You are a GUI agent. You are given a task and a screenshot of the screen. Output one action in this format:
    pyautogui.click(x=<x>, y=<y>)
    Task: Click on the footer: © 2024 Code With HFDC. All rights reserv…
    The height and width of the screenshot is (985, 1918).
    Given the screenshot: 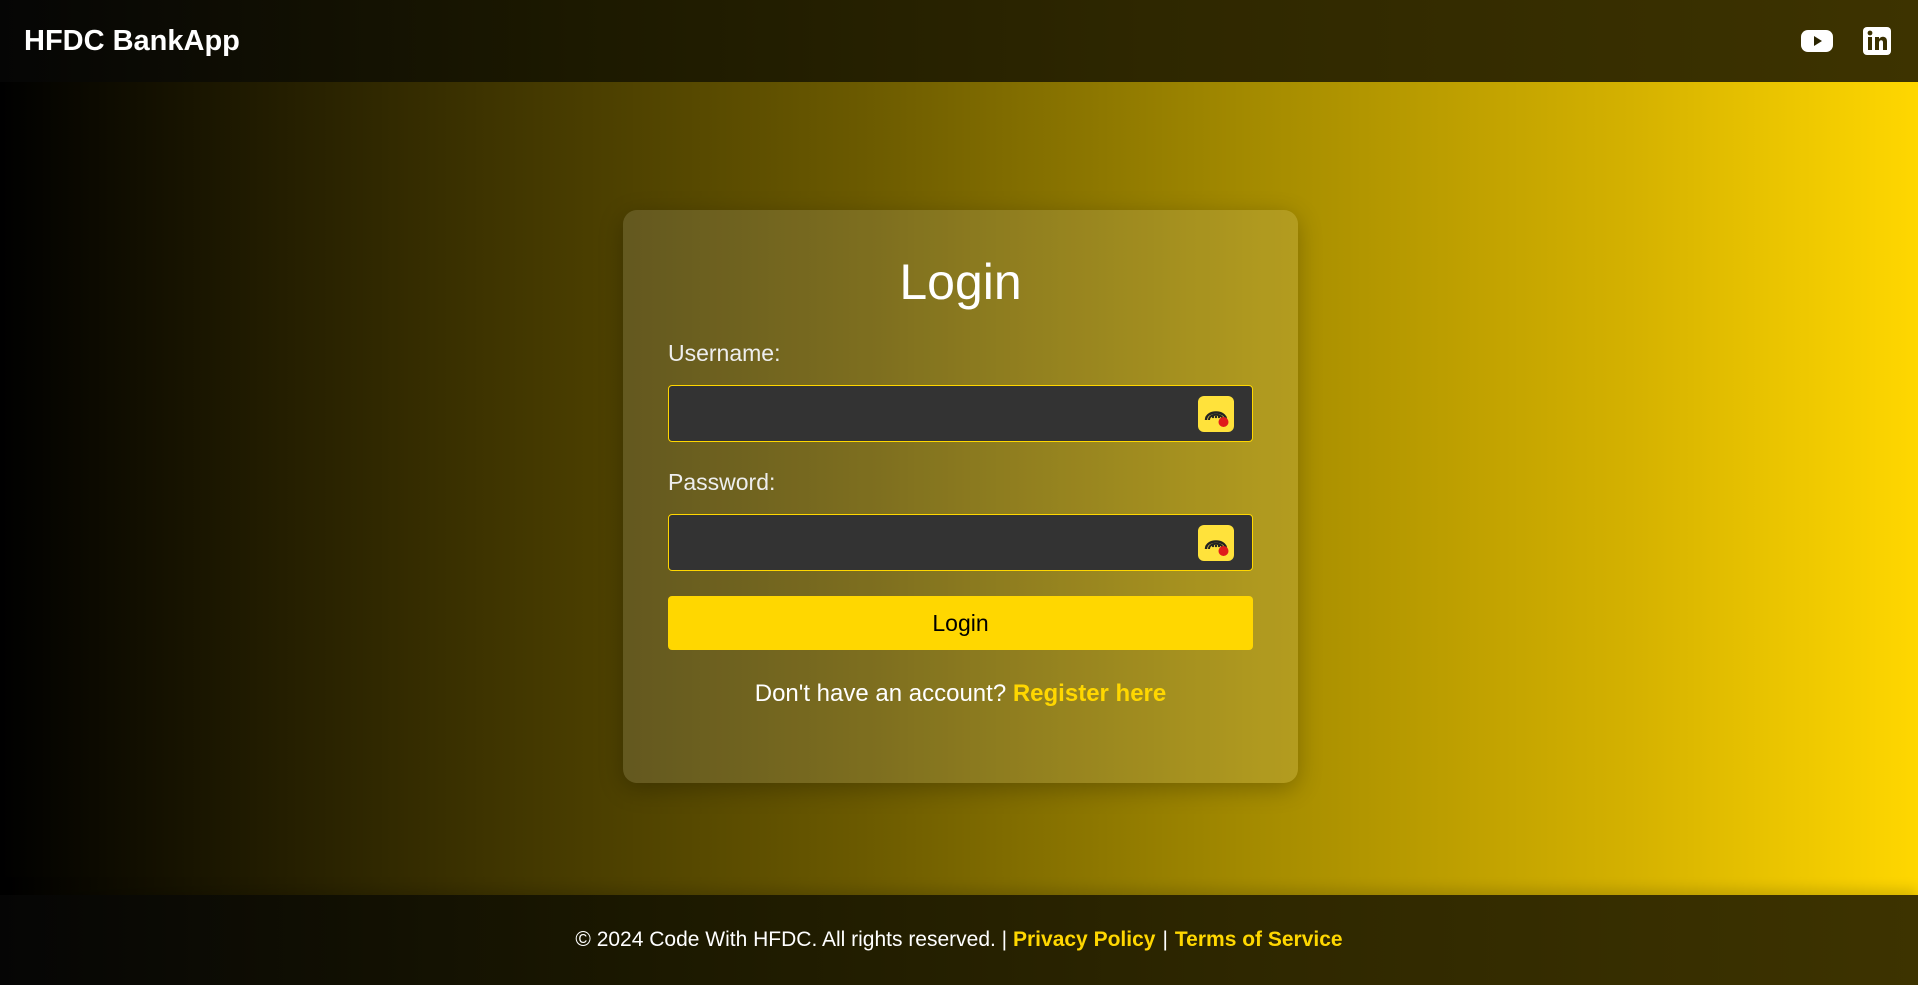 What is the action you would take?
    pyautogui.click(x=959, y=940)
    